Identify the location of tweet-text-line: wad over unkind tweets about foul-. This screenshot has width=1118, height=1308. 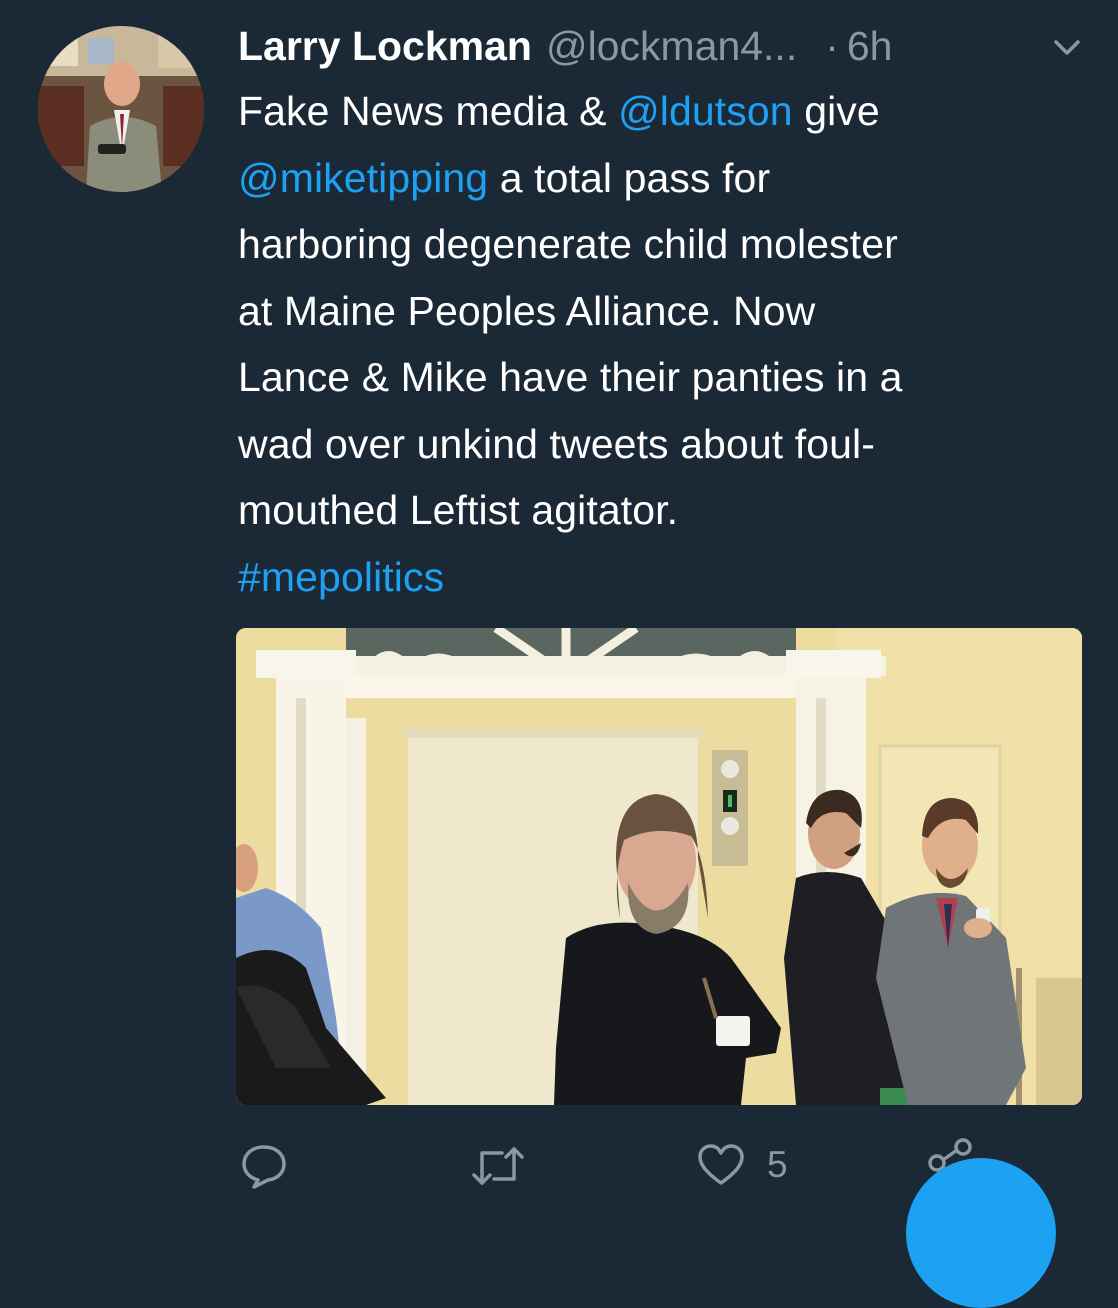
(663, 444).